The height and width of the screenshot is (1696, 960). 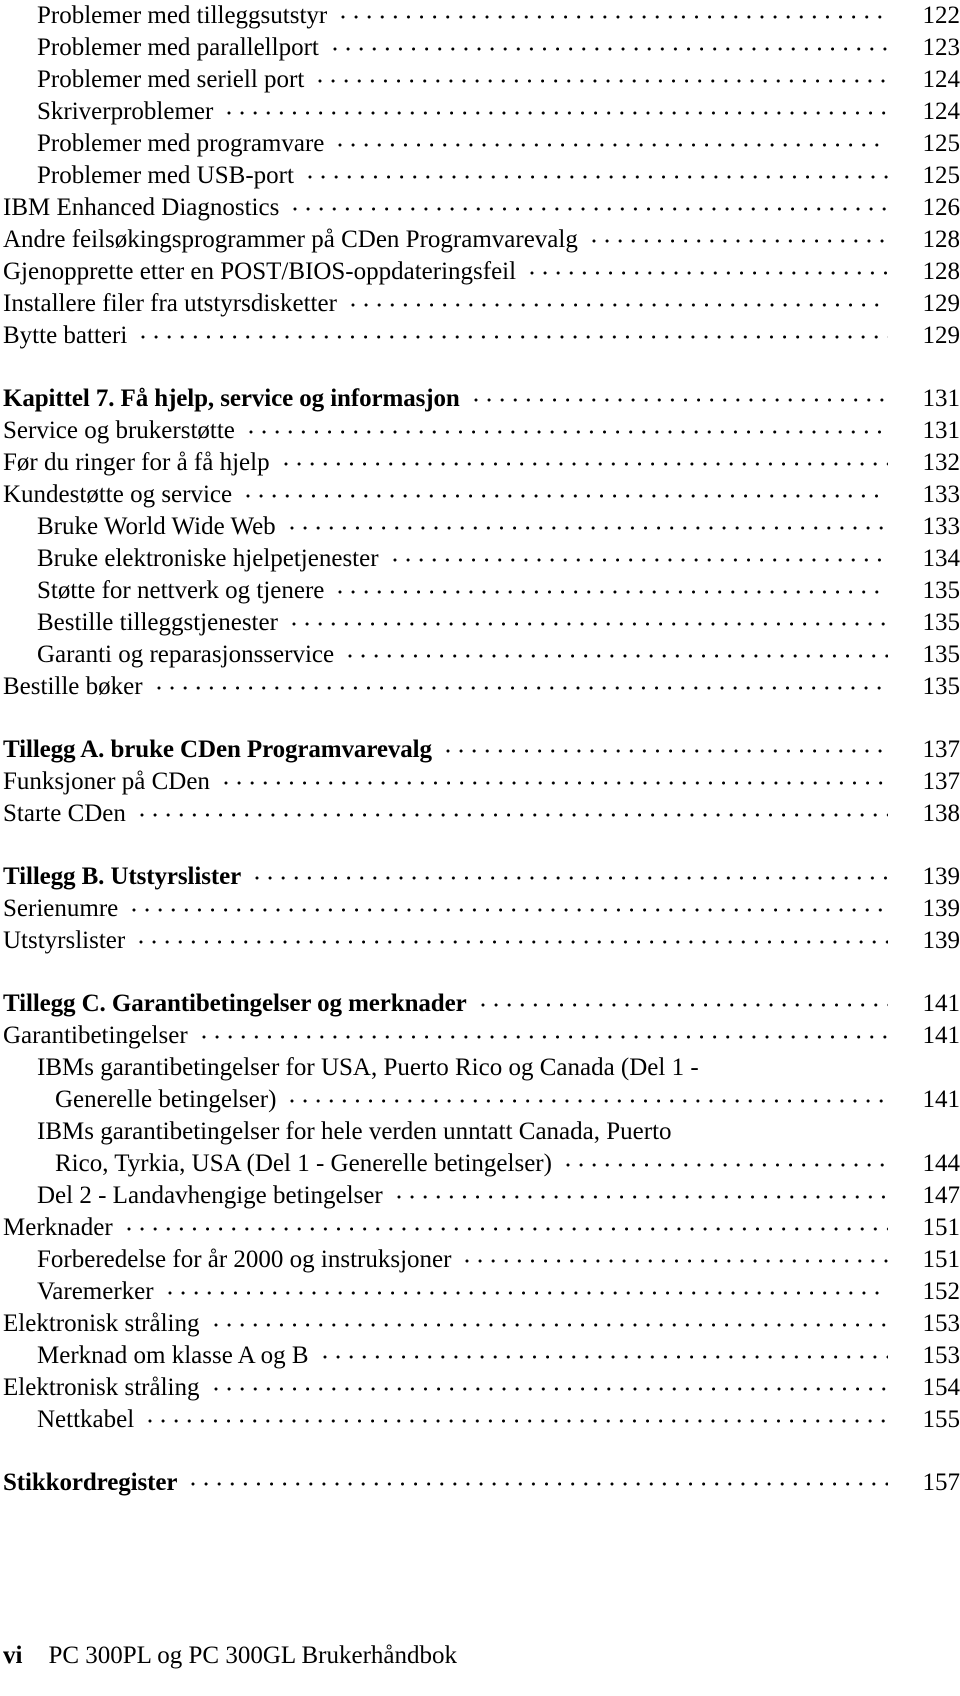 I want to click on toc-page-number: 147, so click(x=941, y=1195).